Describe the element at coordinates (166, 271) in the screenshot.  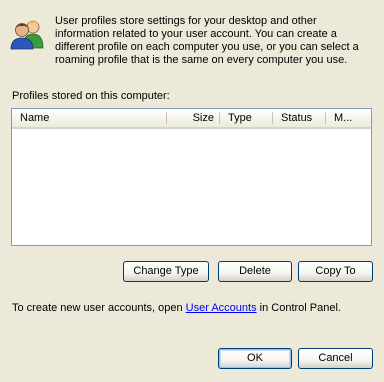
I see `change-type-button: Change Type` at that location.